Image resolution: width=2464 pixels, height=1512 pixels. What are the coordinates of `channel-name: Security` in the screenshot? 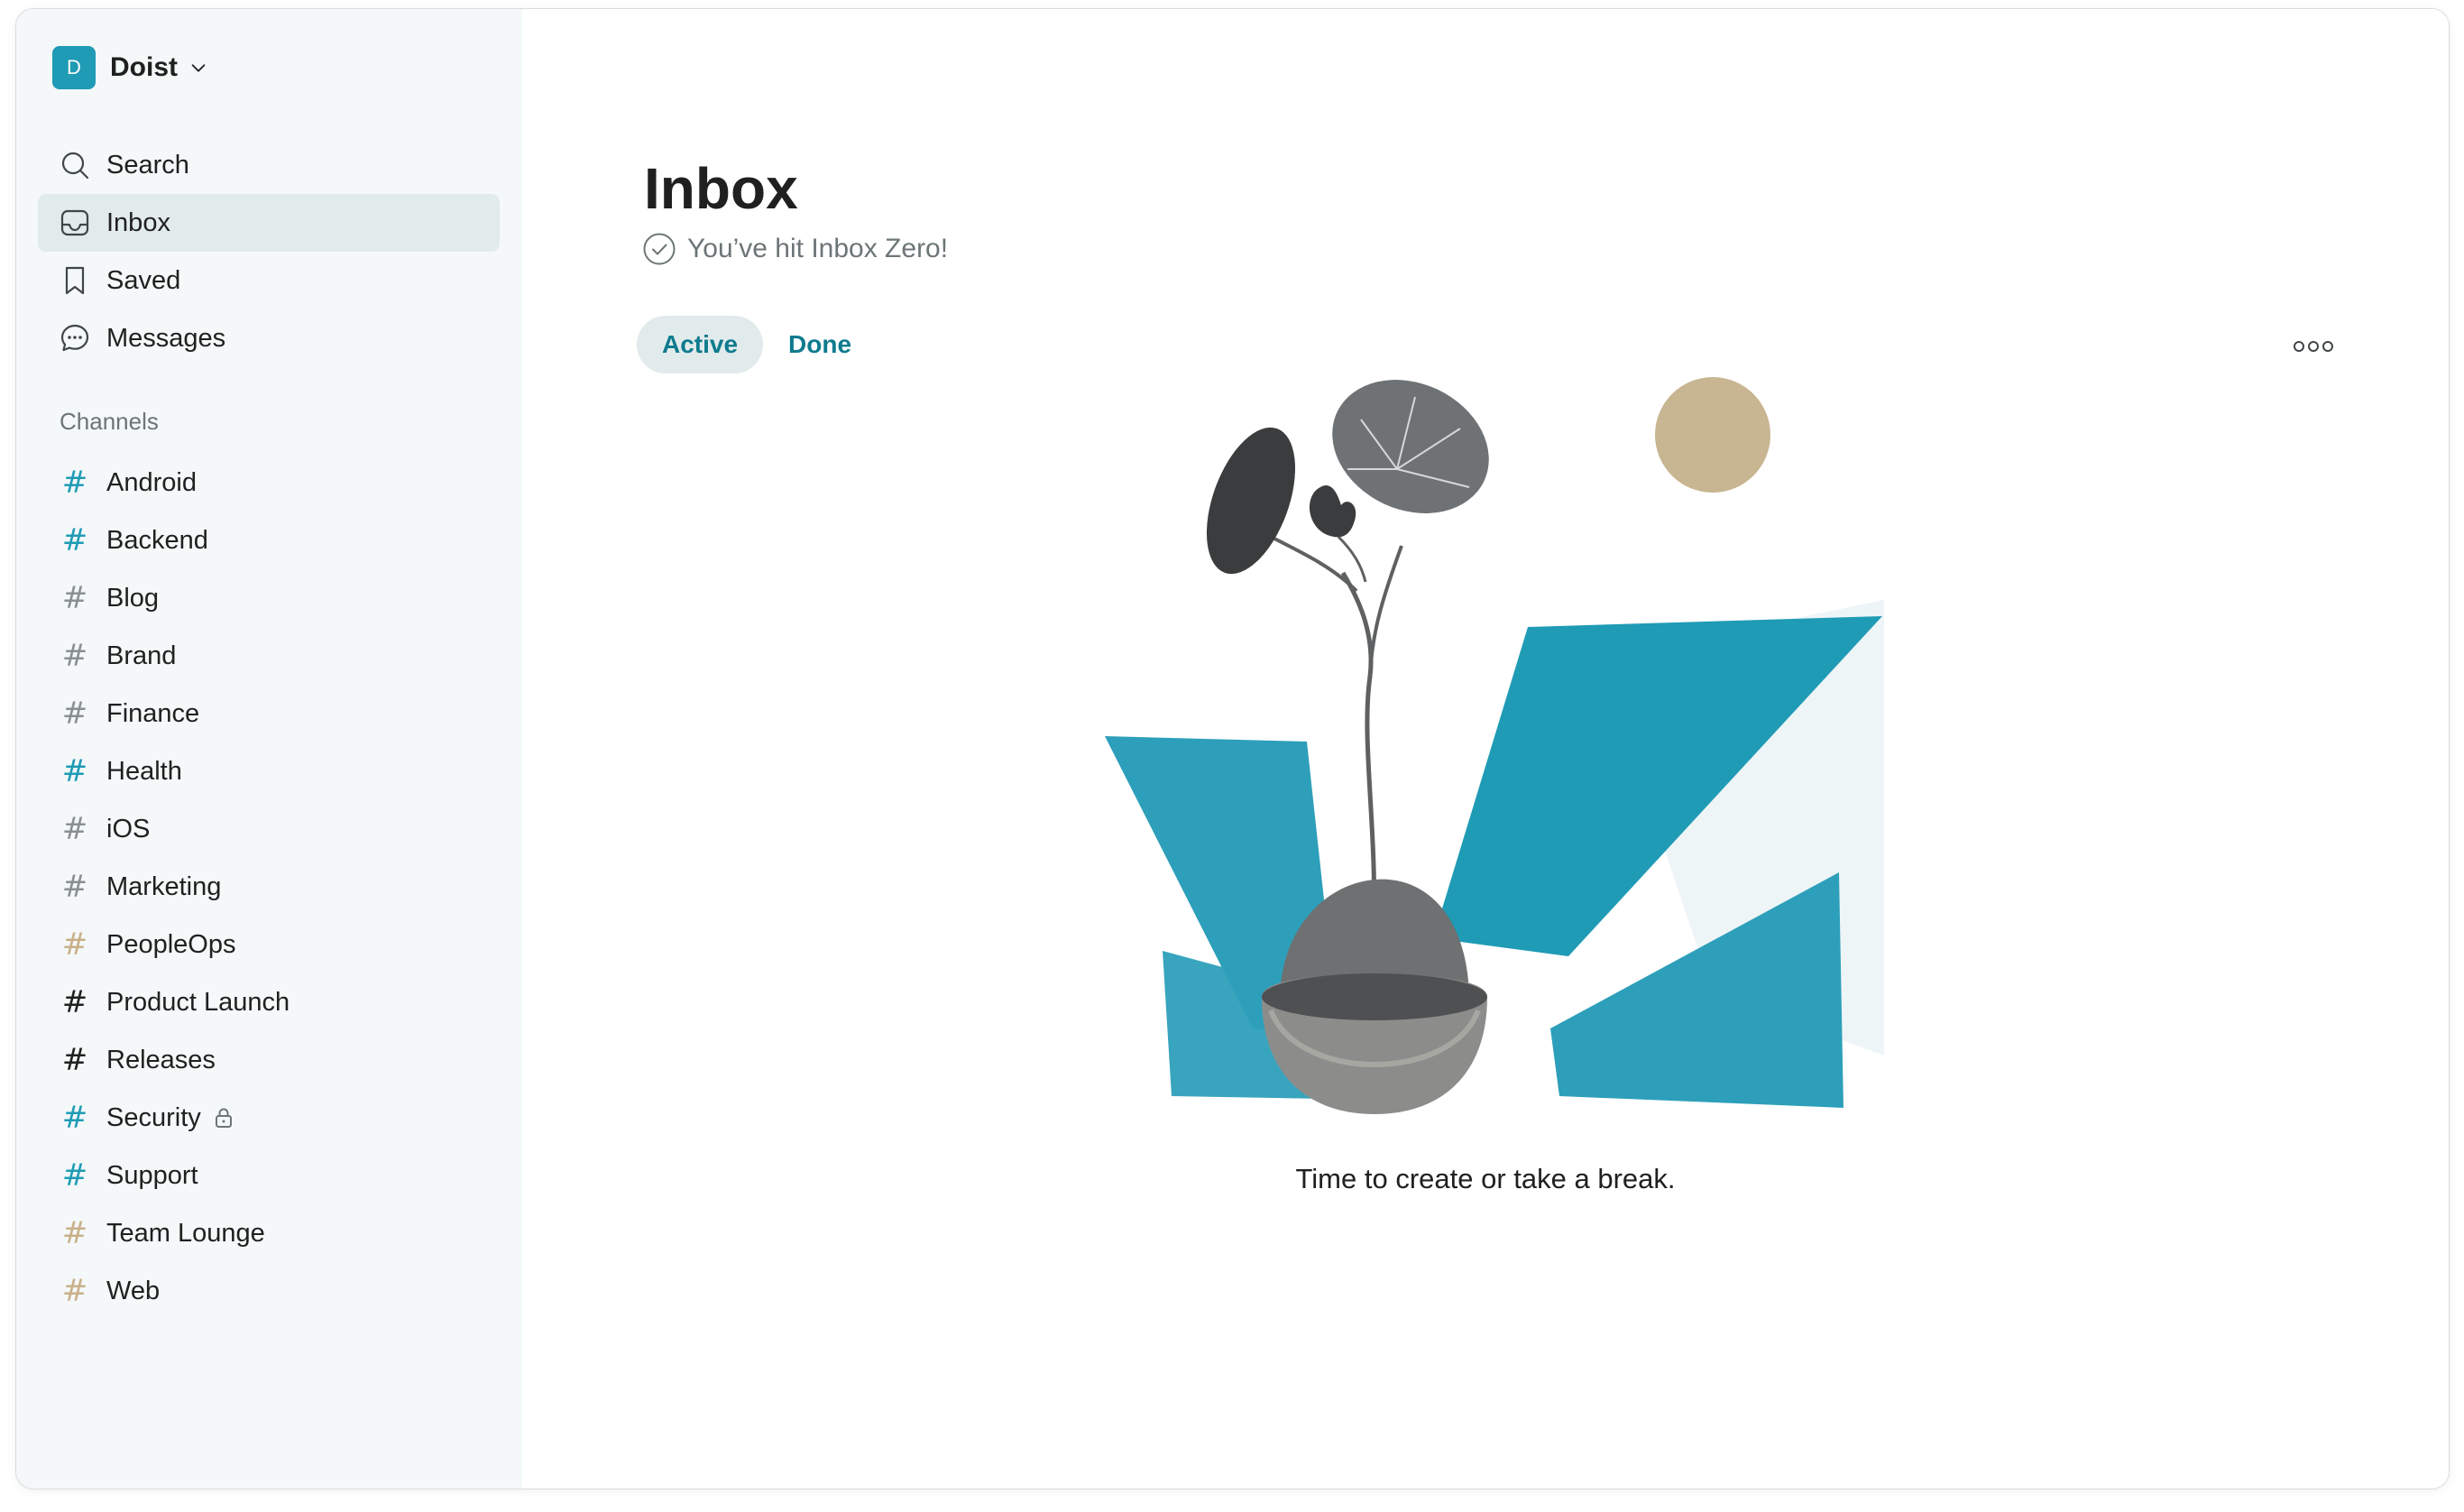 It's located at (153, 1117).